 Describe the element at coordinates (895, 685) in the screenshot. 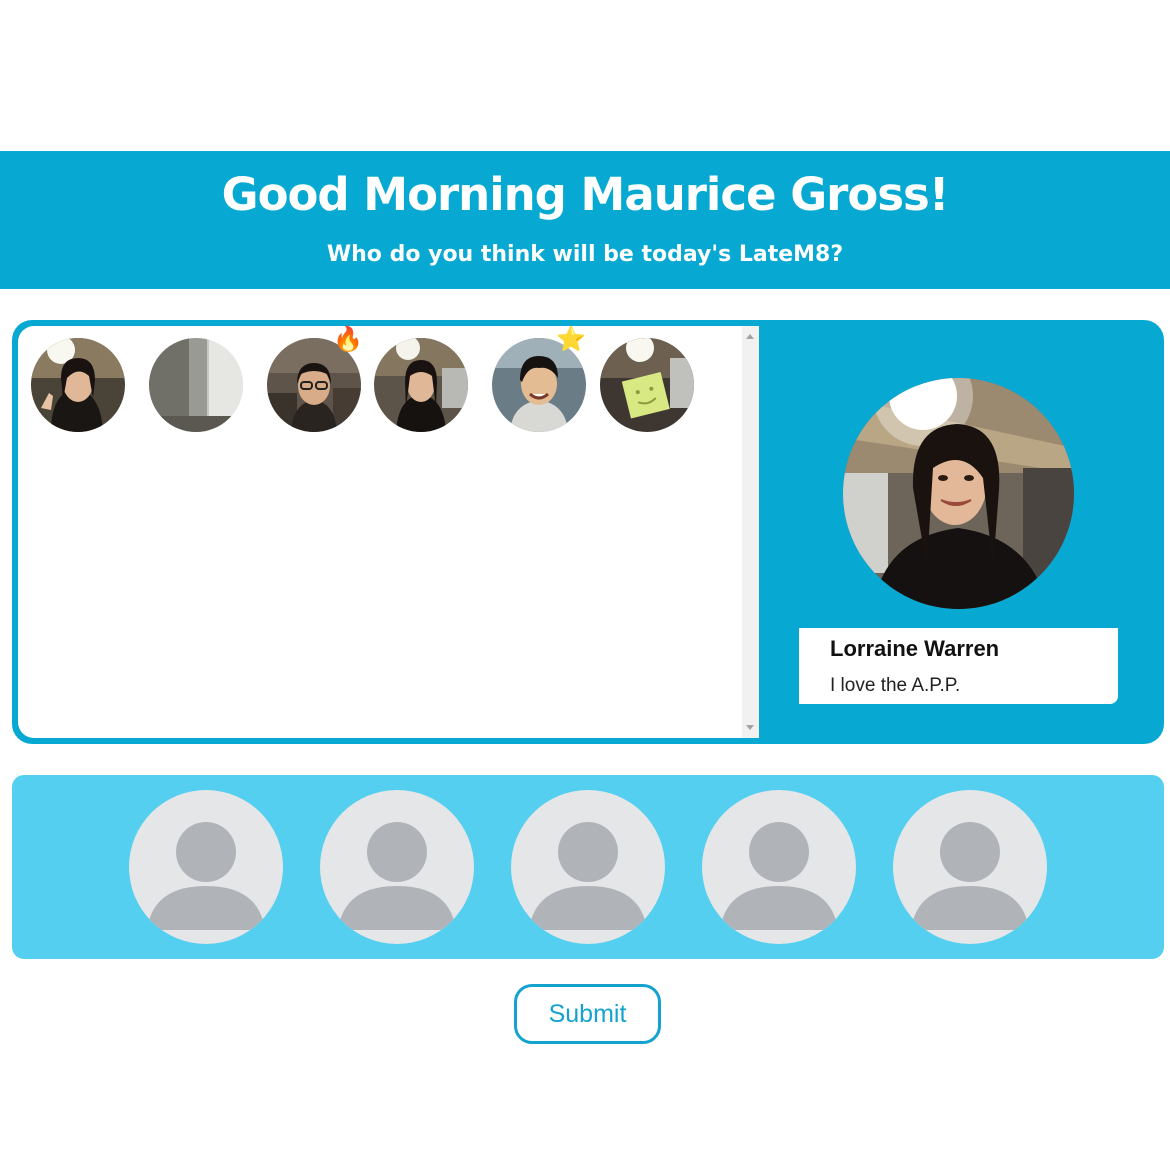

I see `profile-bio: I love the A.P.P.` at that location.